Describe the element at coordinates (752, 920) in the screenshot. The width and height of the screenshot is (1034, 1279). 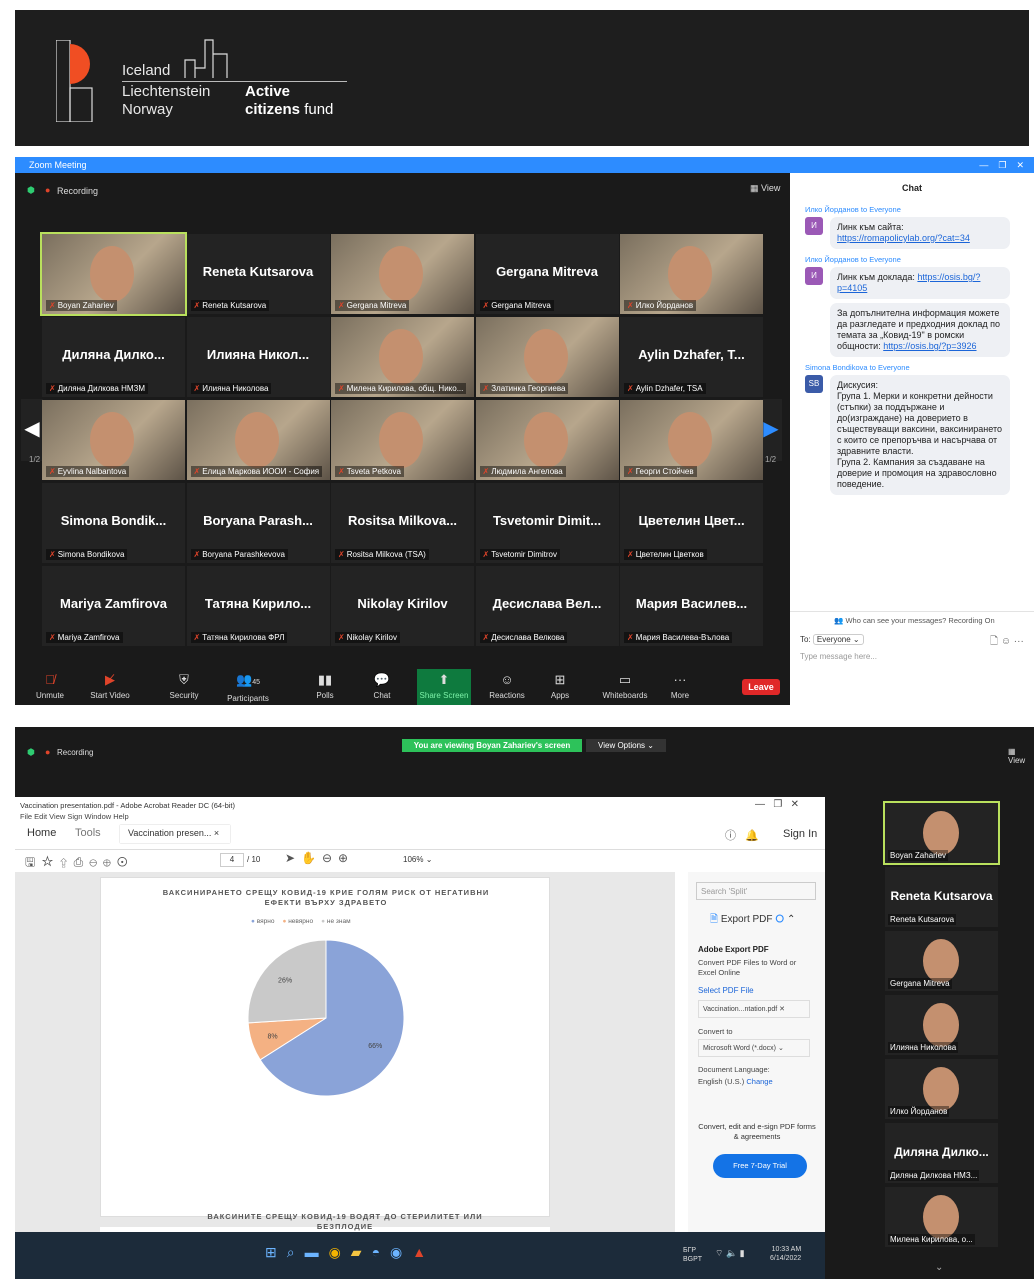
I see `export-pdf-header: 🗎 Export PDF ⭘ ⌃` at that location.